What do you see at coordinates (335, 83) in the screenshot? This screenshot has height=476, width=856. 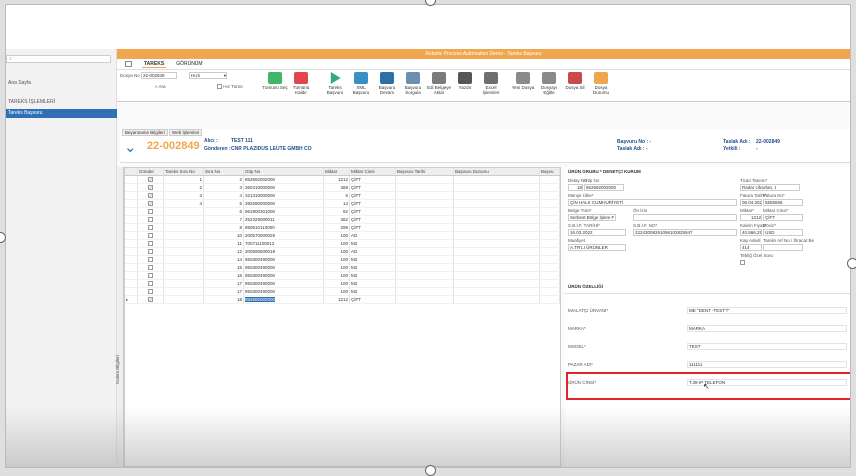 I see `tareks-basvuru-button: Tareks Başvuru` at bounding box center [335, 83].